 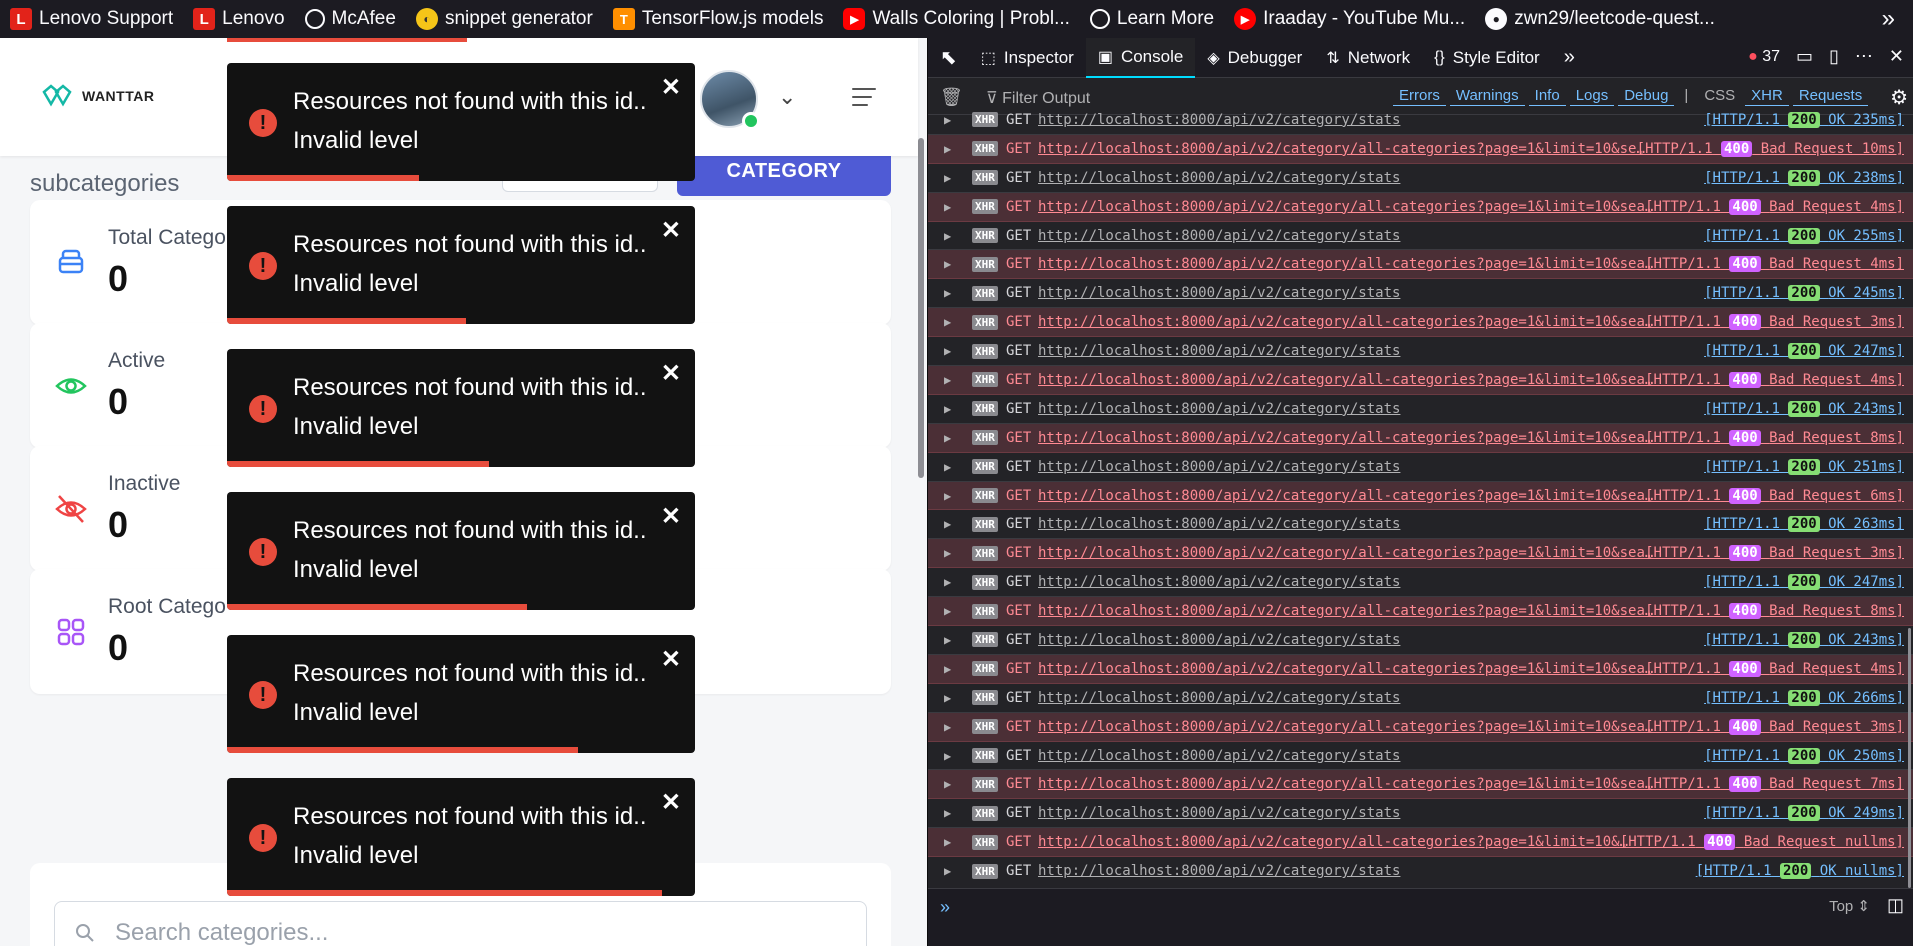 What do you see at coordinates (91, 19) in the screenshot?
I see `bookmark-item: L Lenovo Support` at bounding box center [91, 19].